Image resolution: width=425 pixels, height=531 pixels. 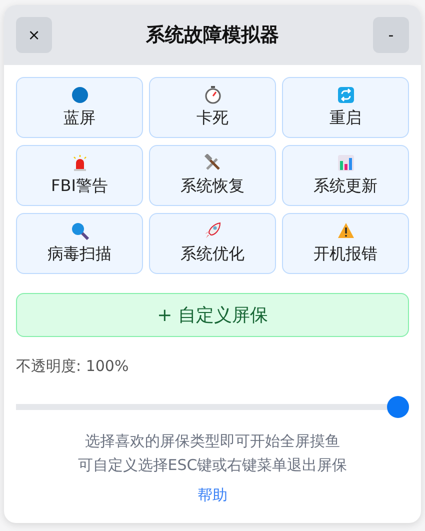 I want to click on hint-text: 可自定义选择ESC键或右键菜单退出屏保, so click(x=213, y=465).